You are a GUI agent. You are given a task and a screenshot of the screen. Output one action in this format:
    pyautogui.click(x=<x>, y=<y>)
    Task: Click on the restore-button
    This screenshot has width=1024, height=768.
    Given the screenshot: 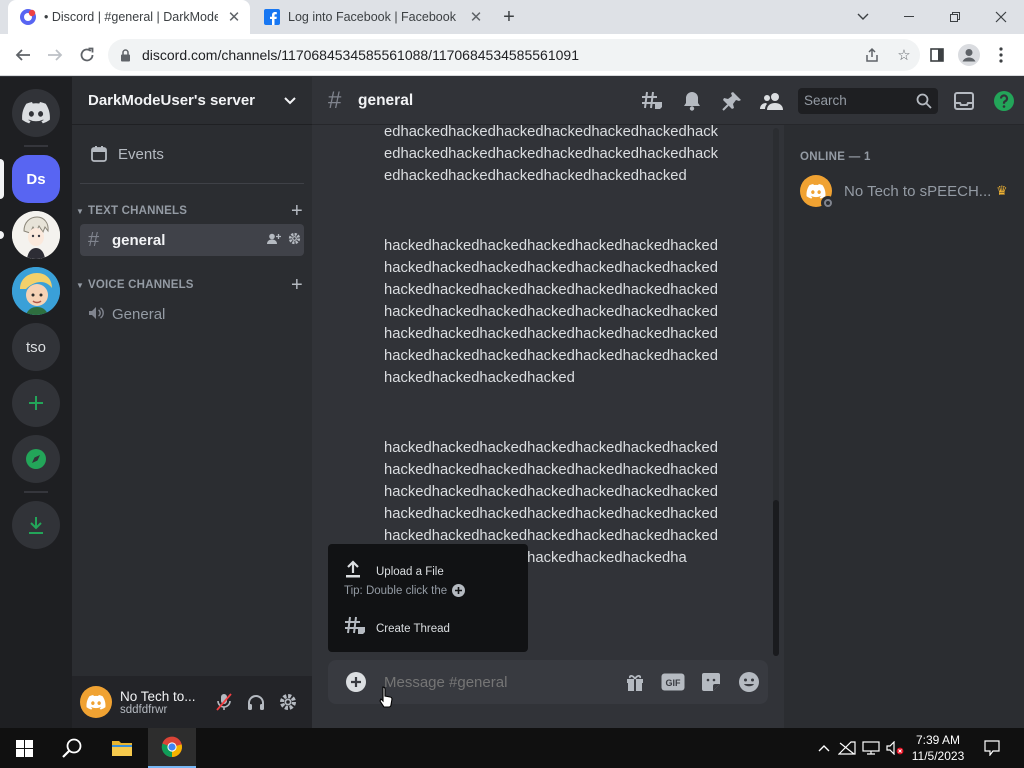 What is the action you would take?
    pyautogui.click(x=955, y=17)
    